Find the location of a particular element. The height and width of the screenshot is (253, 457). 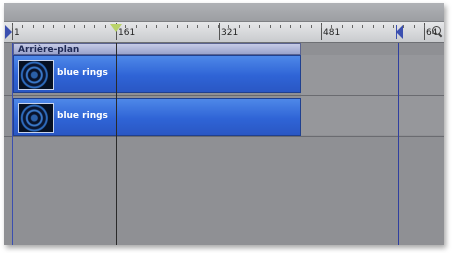

clip-blue-rings-2: blue rings is located at coordinates (157, 117).